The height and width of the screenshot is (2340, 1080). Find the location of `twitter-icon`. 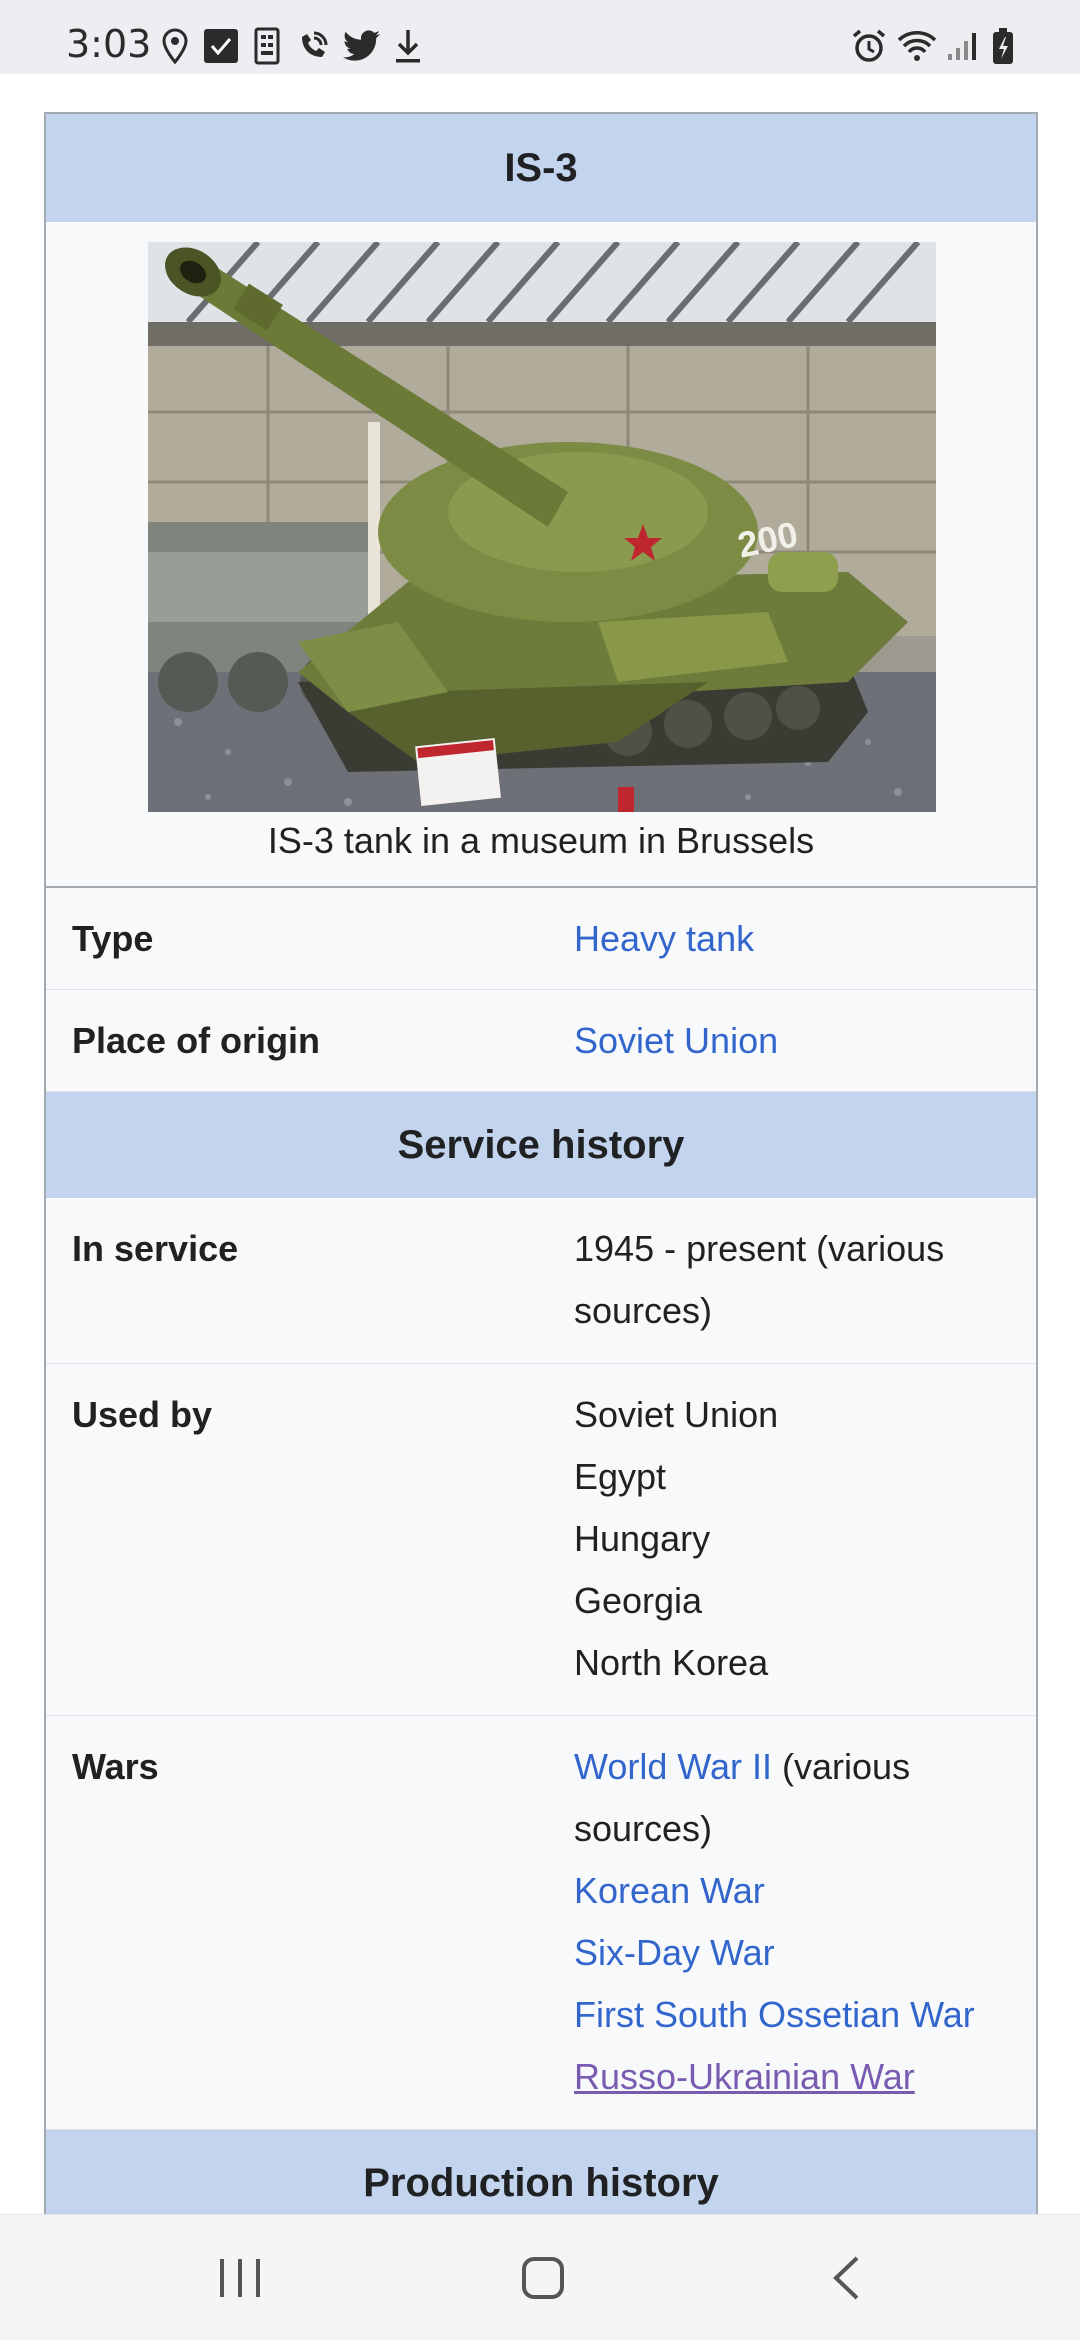

twitter-icon is located at coordinates (362, 46).